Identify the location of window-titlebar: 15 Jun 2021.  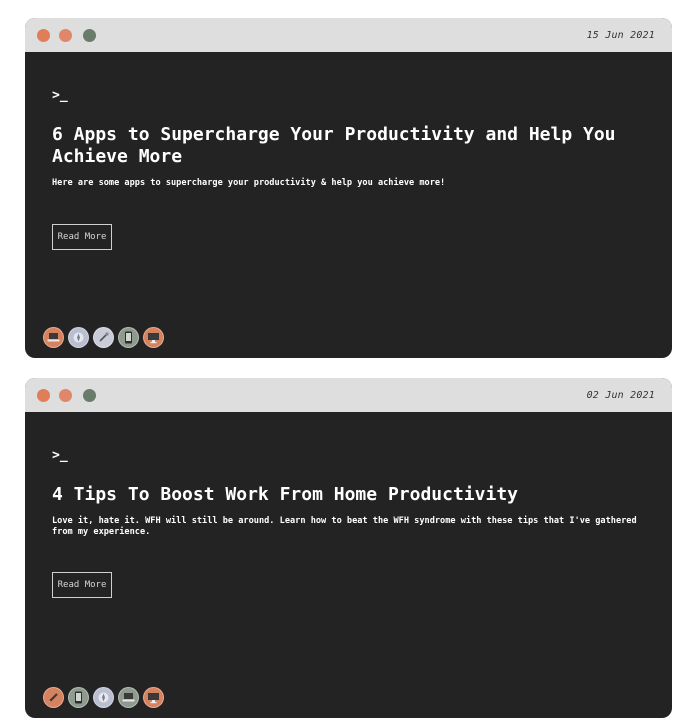
(348, 35).